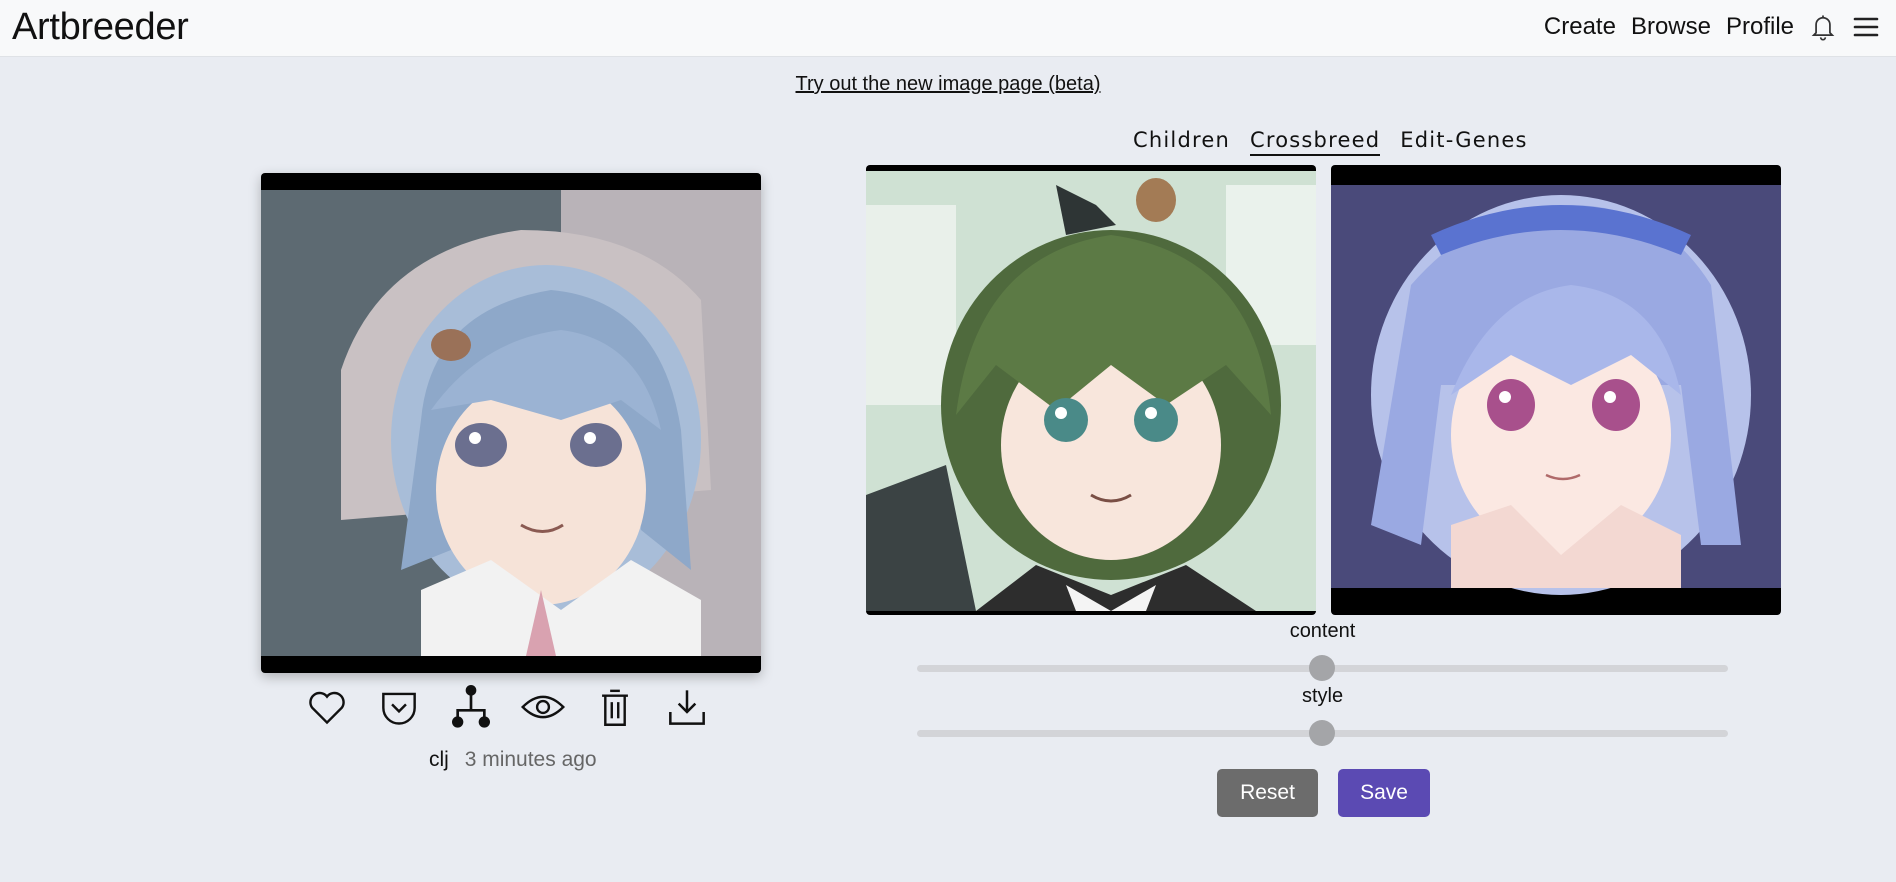  Describe the element at coordinates (1580, 27) in the screenshot. I see `nav-create-link: Create` at that location.